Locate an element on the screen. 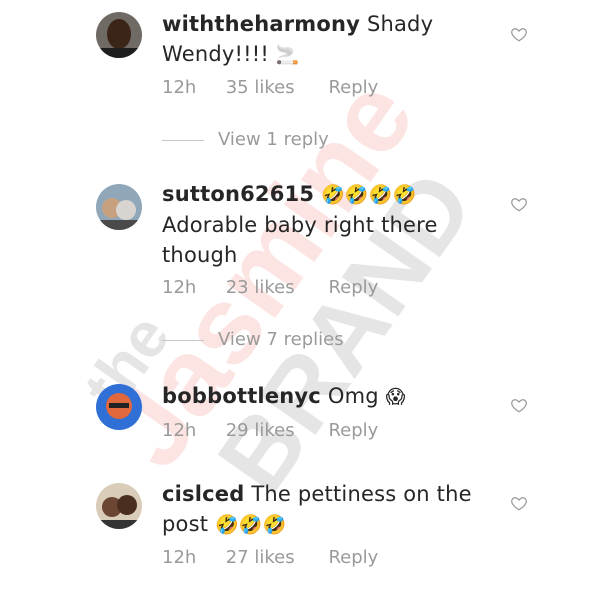 This screenshot has width=590, height=590. comment-username: withtheharmony is located at coordinates (261, 24).